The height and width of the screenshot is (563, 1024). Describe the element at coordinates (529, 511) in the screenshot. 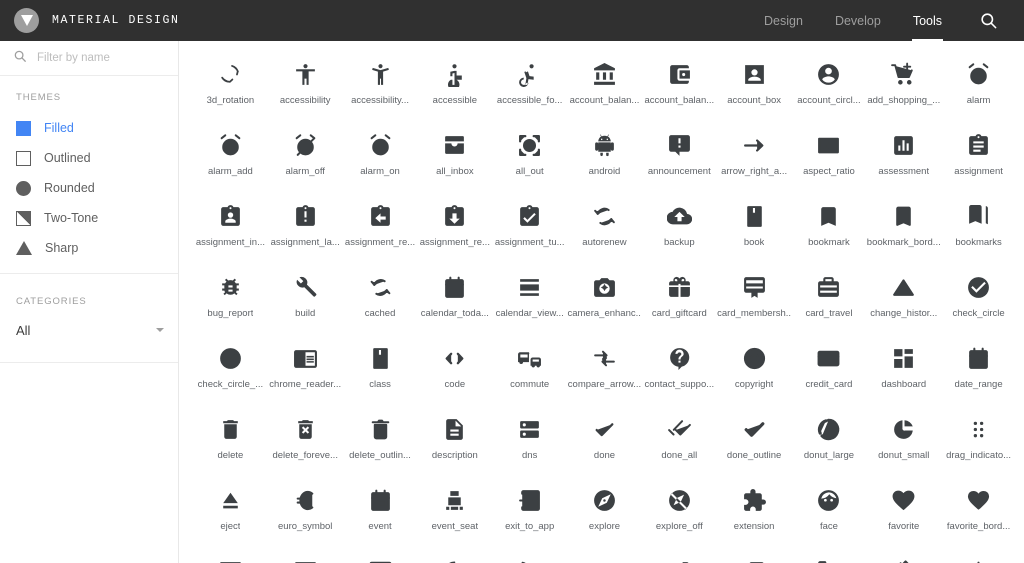

I see `icon-cell: exit_to_app` at that location.